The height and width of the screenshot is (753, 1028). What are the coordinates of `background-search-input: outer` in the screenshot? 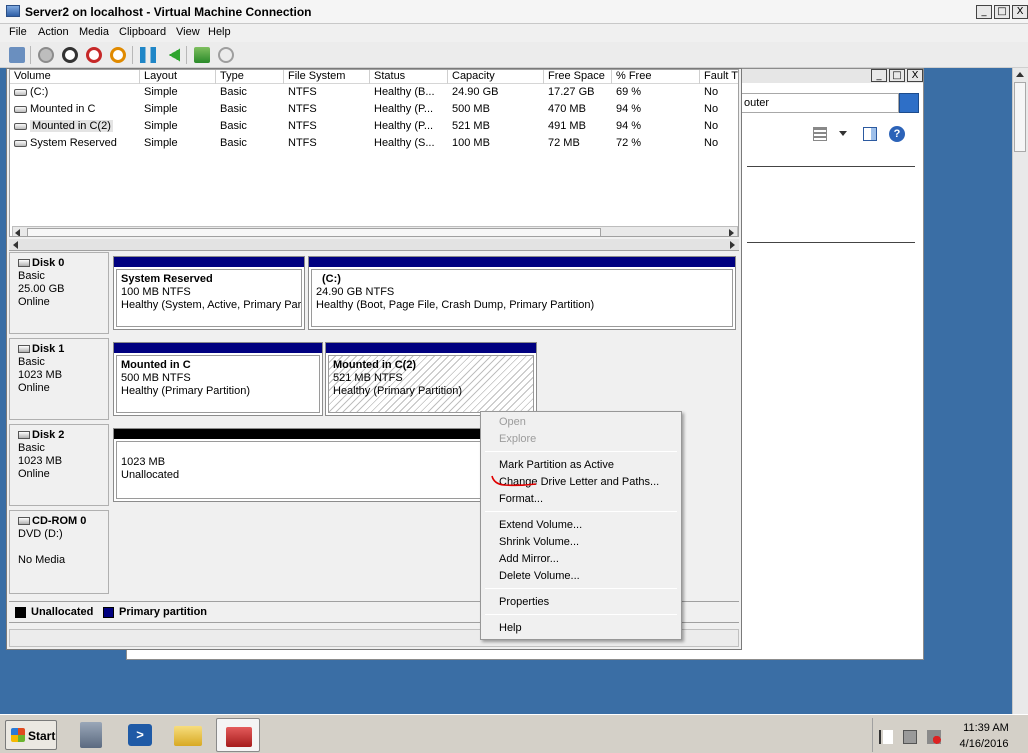 It's located at (819, 103).